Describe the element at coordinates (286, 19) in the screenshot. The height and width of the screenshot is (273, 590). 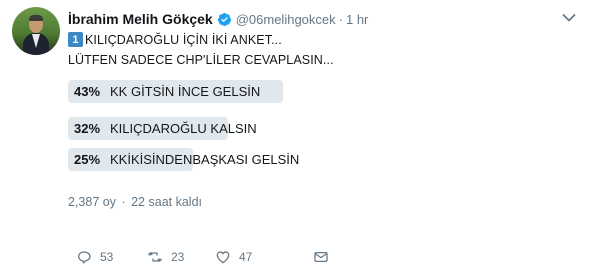
I see `author-handle: @06melihgokcek` at that location.